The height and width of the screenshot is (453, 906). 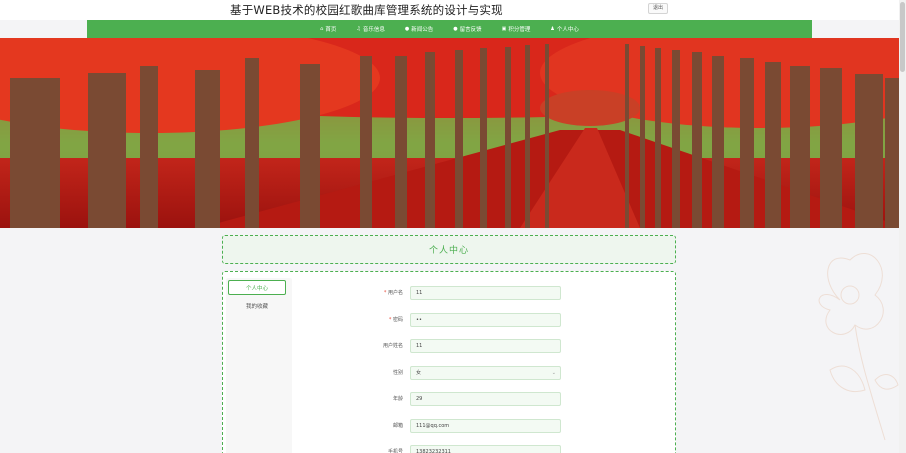 I want to click on top-bar: 基于WEB技术的校园红歌曲库管理系统的设计与实现 退出, so click(x=453, y=10).